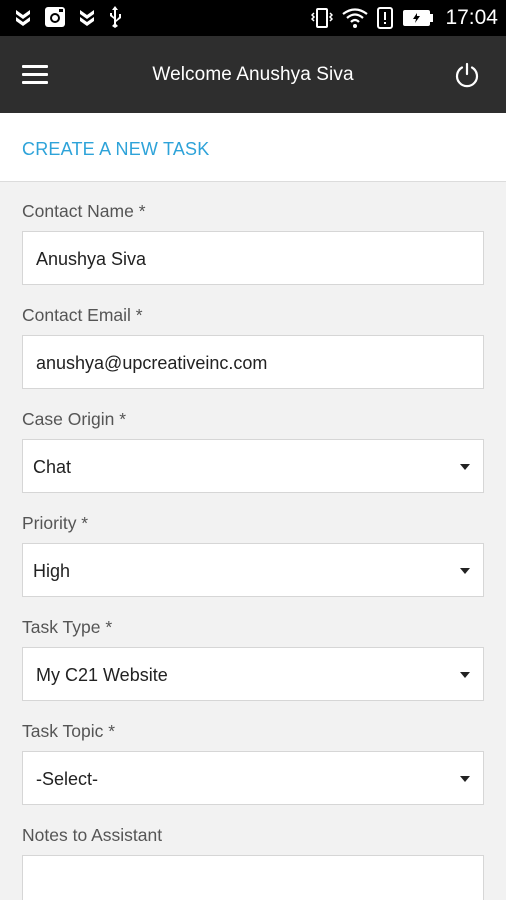 The image size is (506, 900). I want to click on status-time: 17:04, so click(471, 17).